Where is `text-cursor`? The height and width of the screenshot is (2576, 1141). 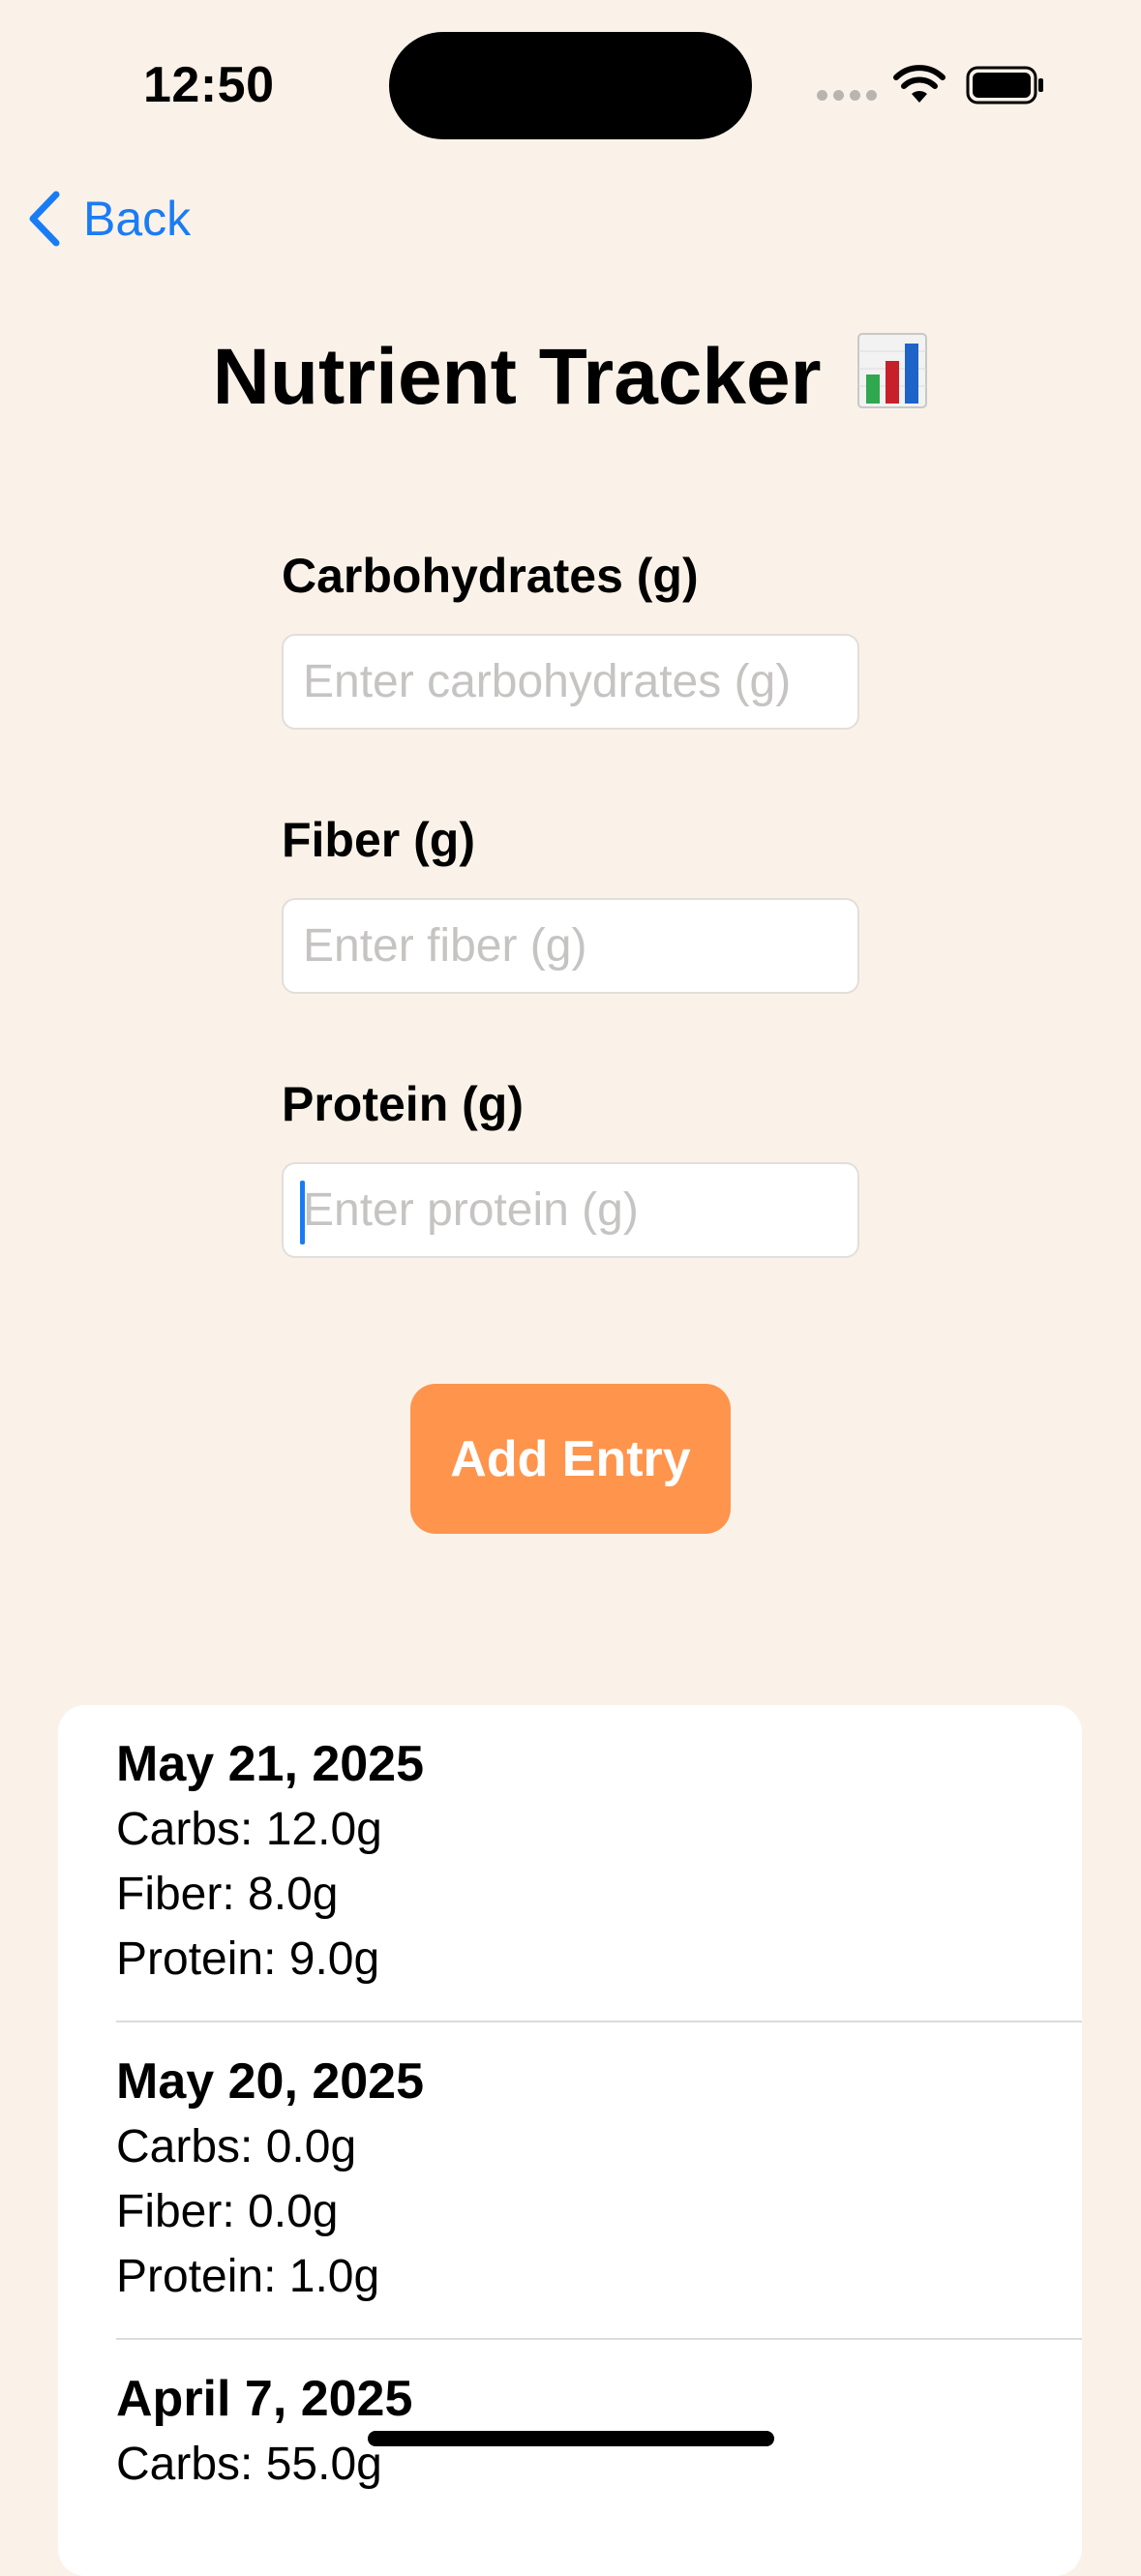 text-cursor is located at coordinates (303, 1212).